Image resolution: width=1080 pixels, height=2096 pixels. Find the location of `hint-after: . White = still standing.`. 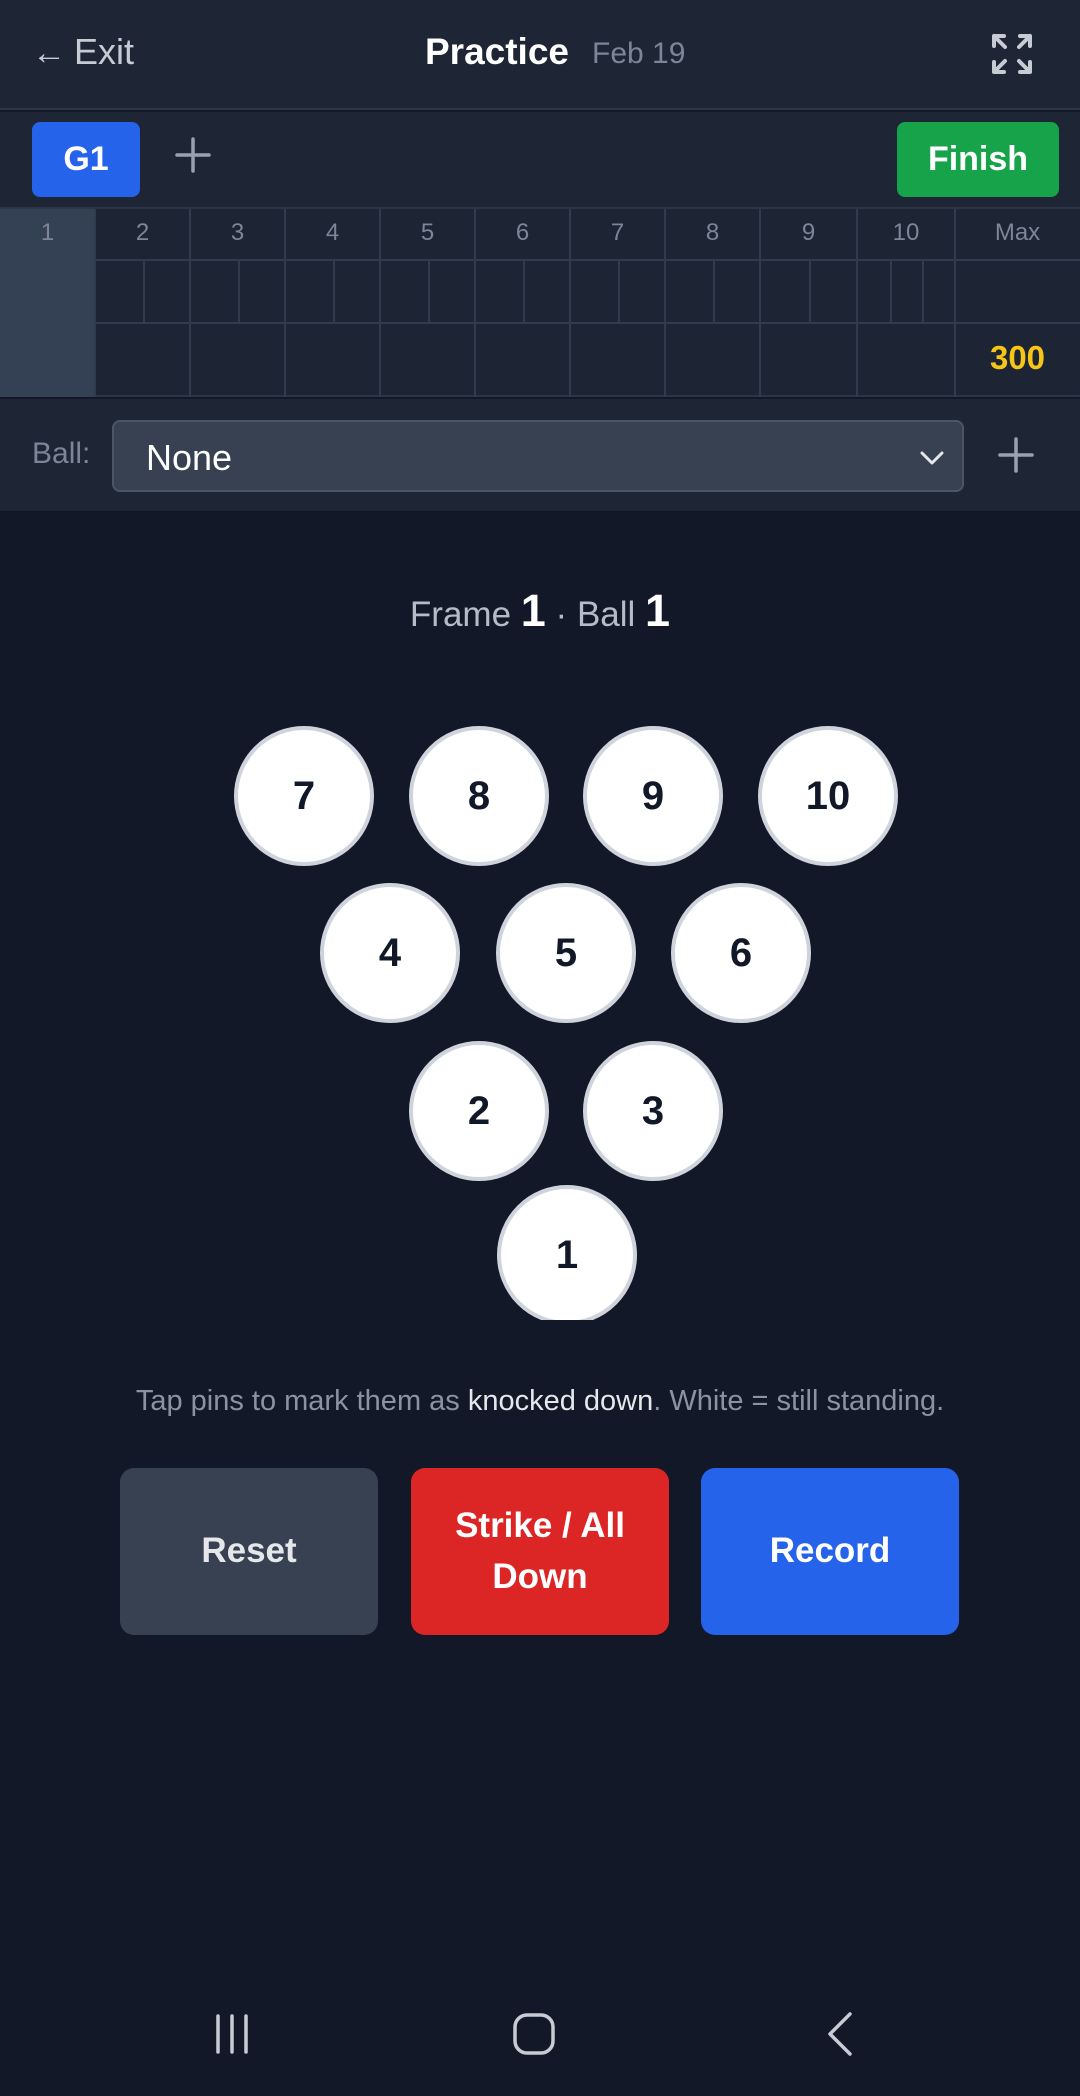

hint-after: . White = still standing. is located at coordinates (799, 1401).